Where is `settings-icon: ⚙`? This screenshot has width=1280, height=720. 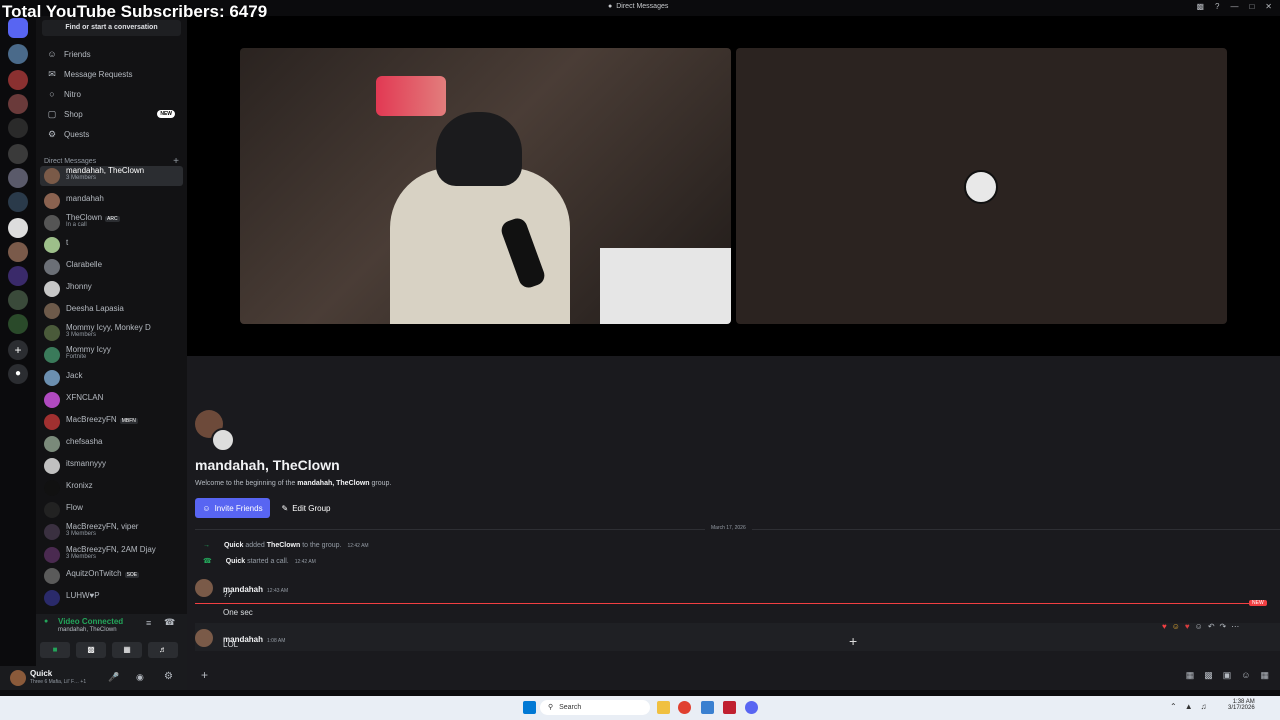 settings-icon: ⚙ is located at coordinates (168, 676).